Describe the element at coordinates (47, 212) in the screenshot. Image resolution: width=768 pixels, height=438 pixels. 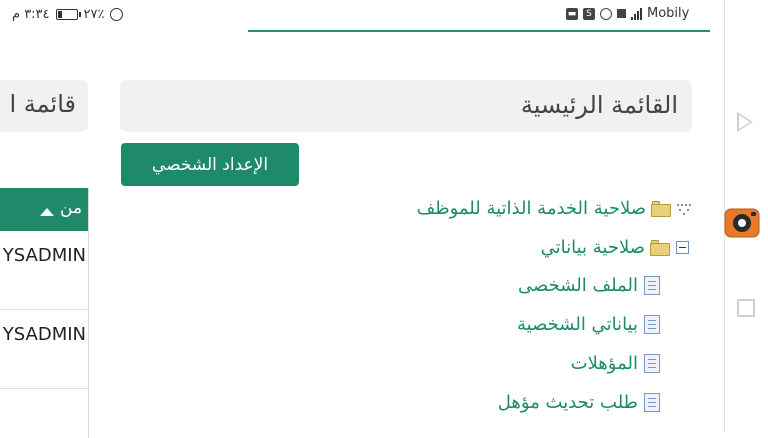
I see `sort-asc-icon` at that location.